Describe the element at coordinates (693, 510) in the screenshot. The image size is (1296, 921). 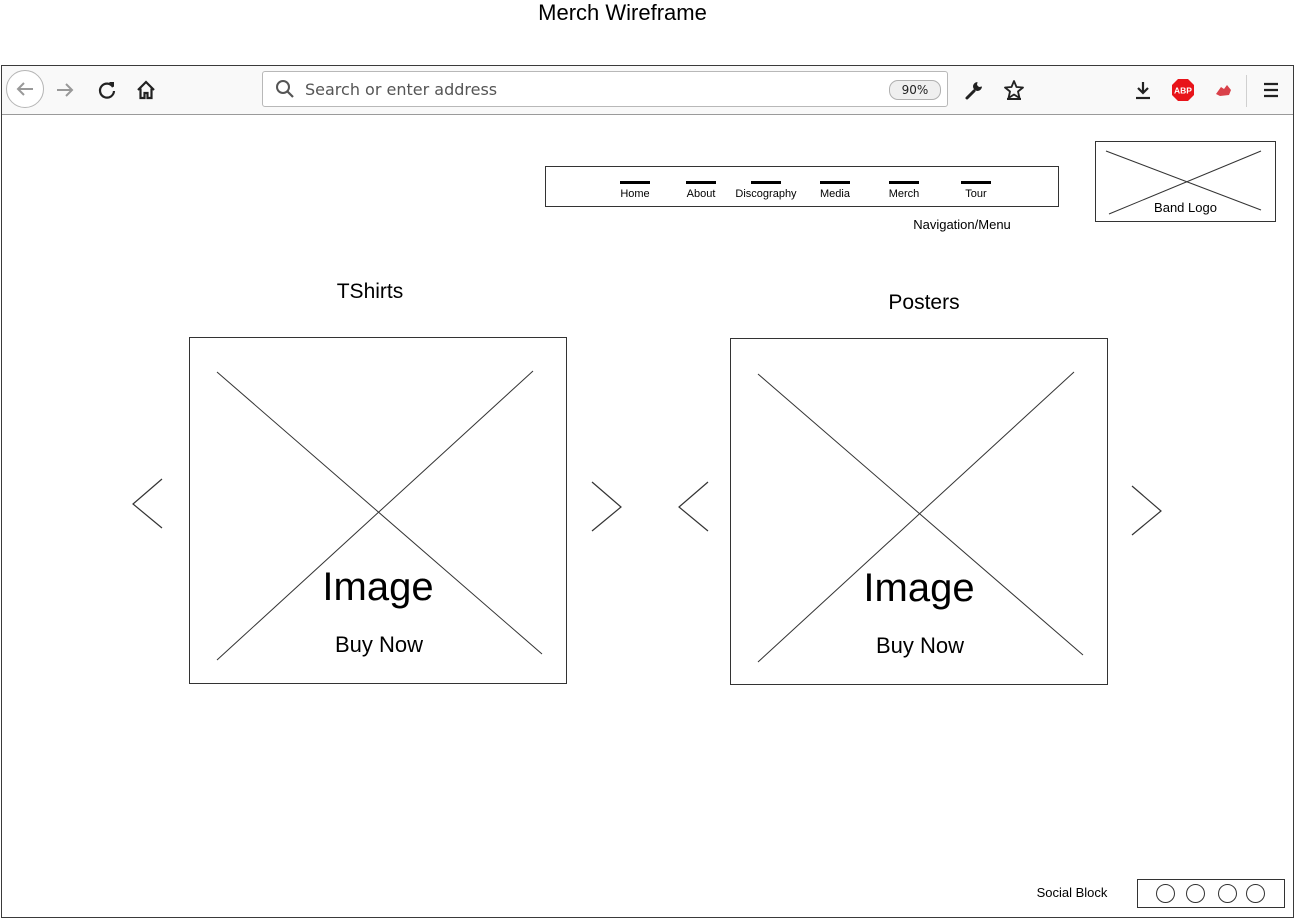
I see `poster-prev-chevron-left-icon` at that location.